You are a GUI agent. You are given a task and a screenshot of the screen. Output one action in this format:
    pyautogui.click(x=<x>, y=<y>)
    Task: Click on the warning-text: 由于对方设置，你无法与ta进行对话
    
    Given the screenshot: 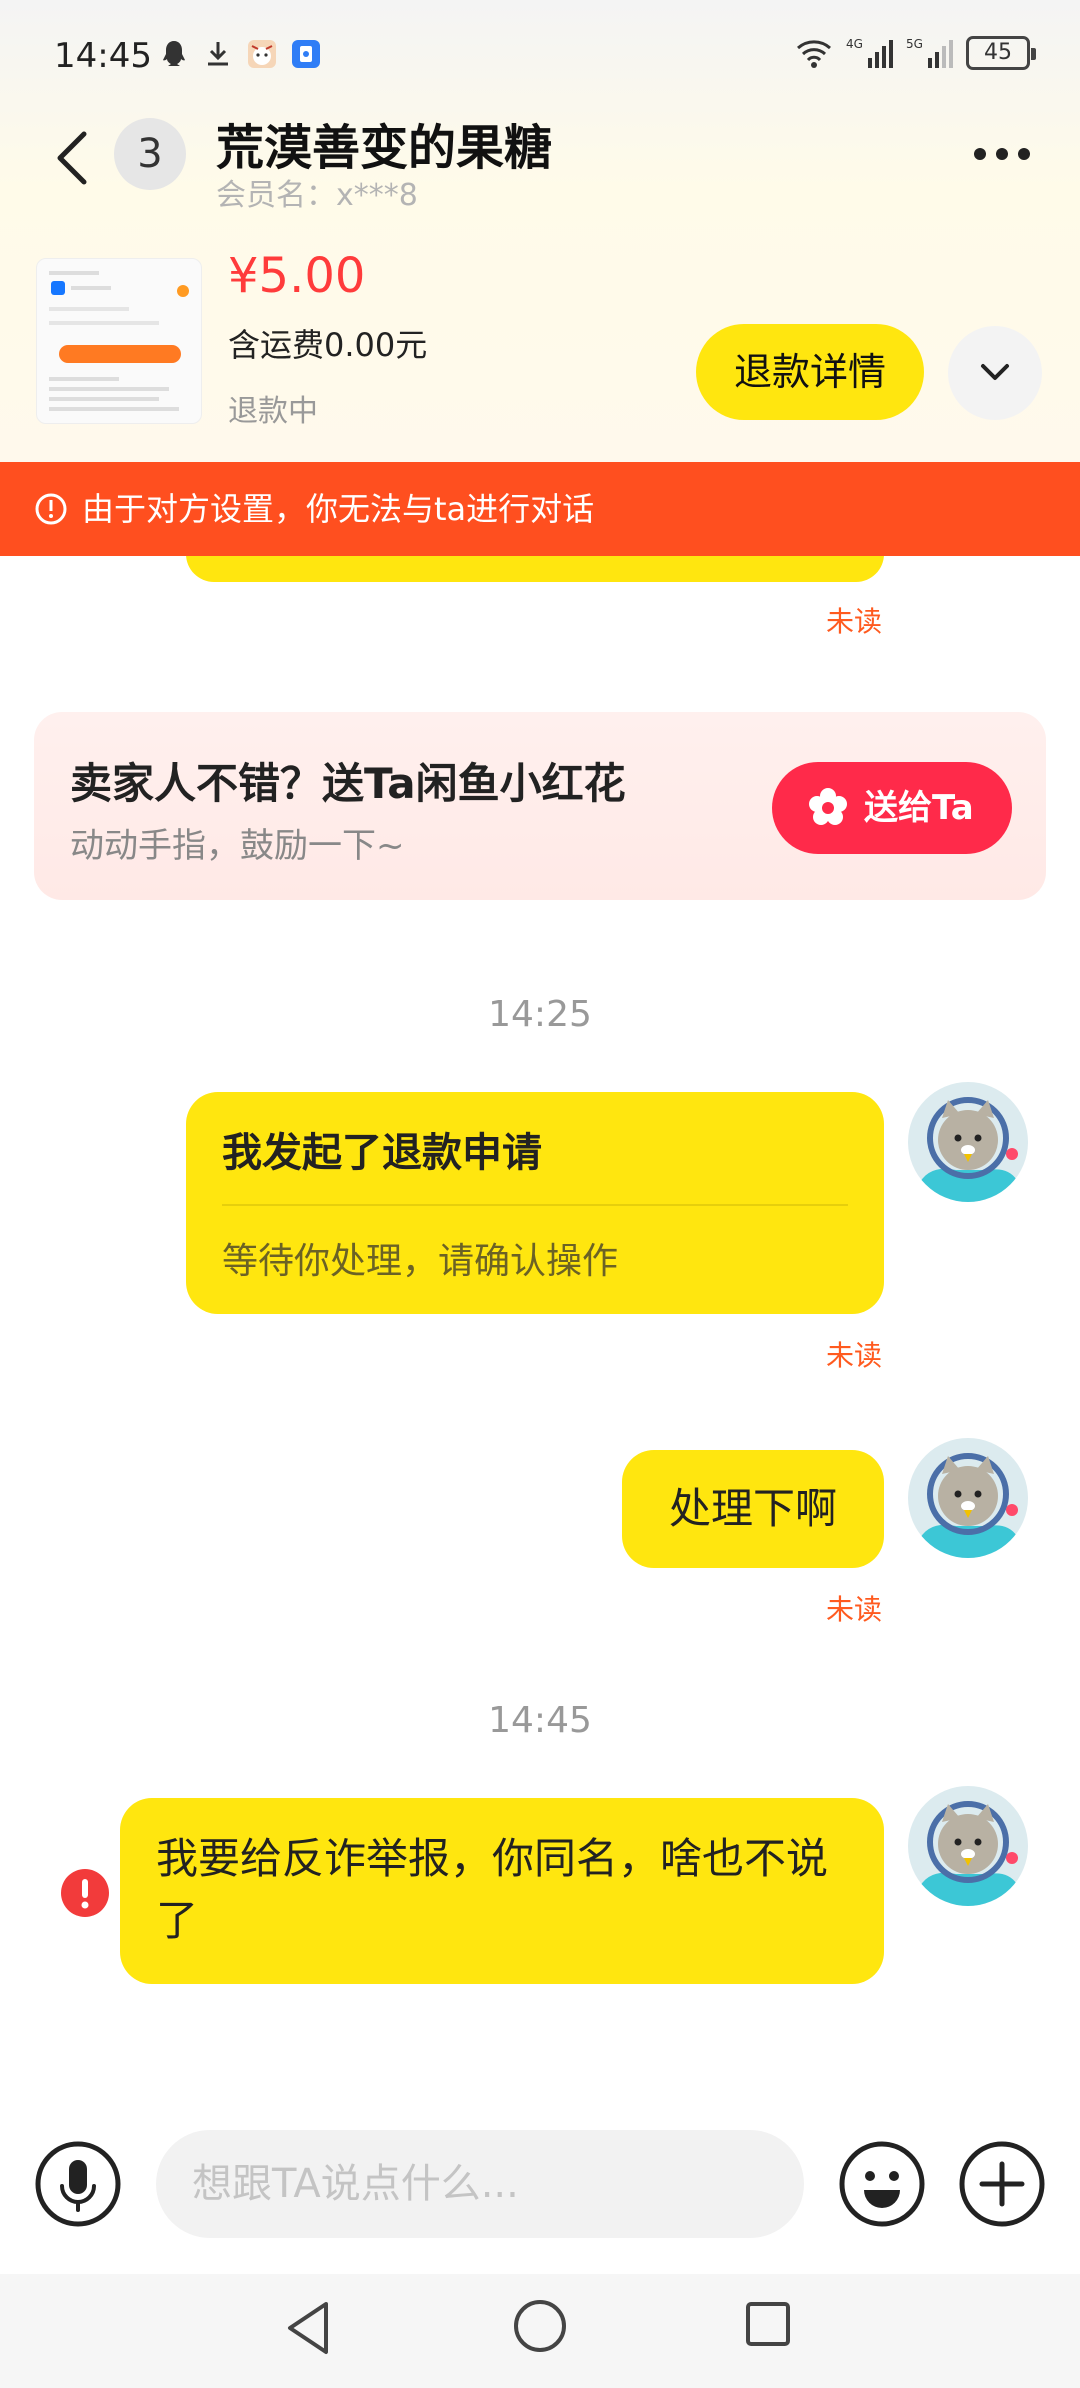 What is the action you would take?
    pyautogui.click(x=338, y=509)
    